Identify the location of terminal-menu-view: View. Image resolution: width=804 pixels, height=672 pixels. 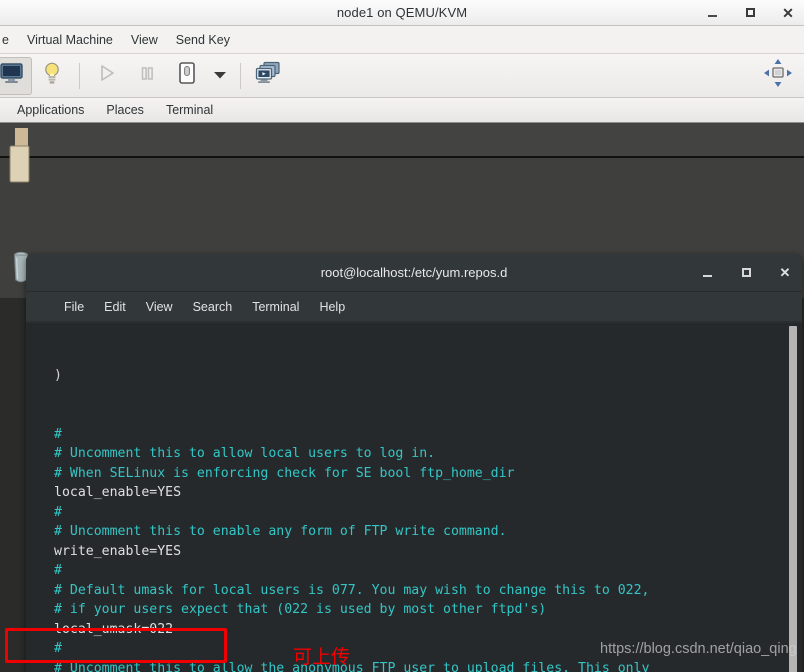
(159, 307).